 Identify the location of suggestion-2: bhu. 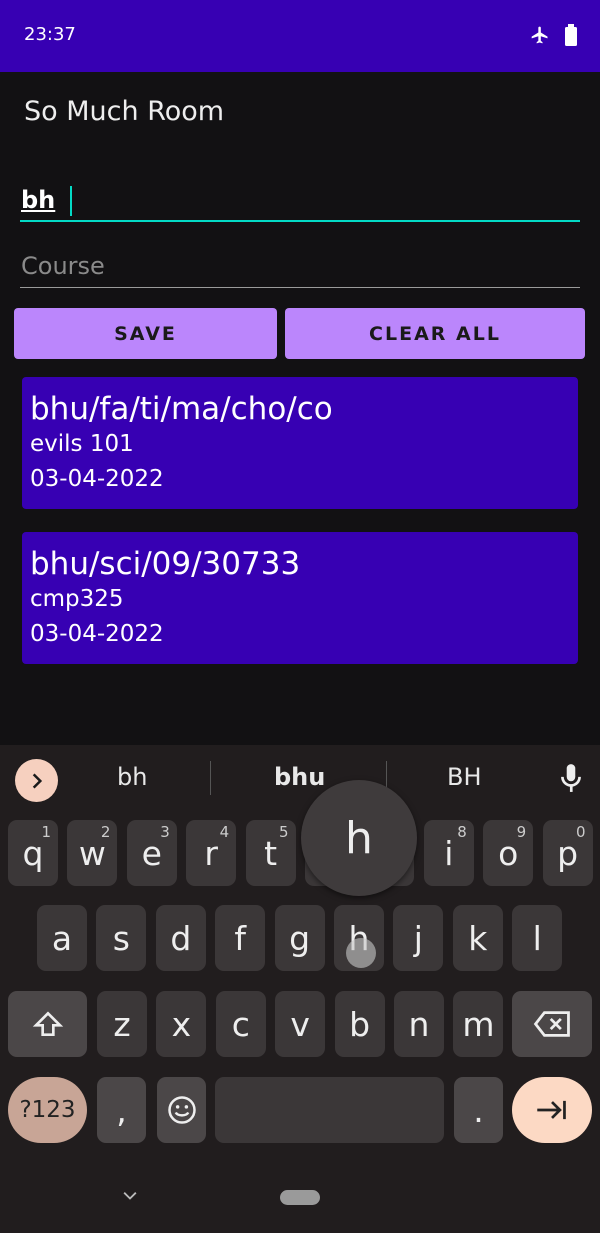
(299, 777).